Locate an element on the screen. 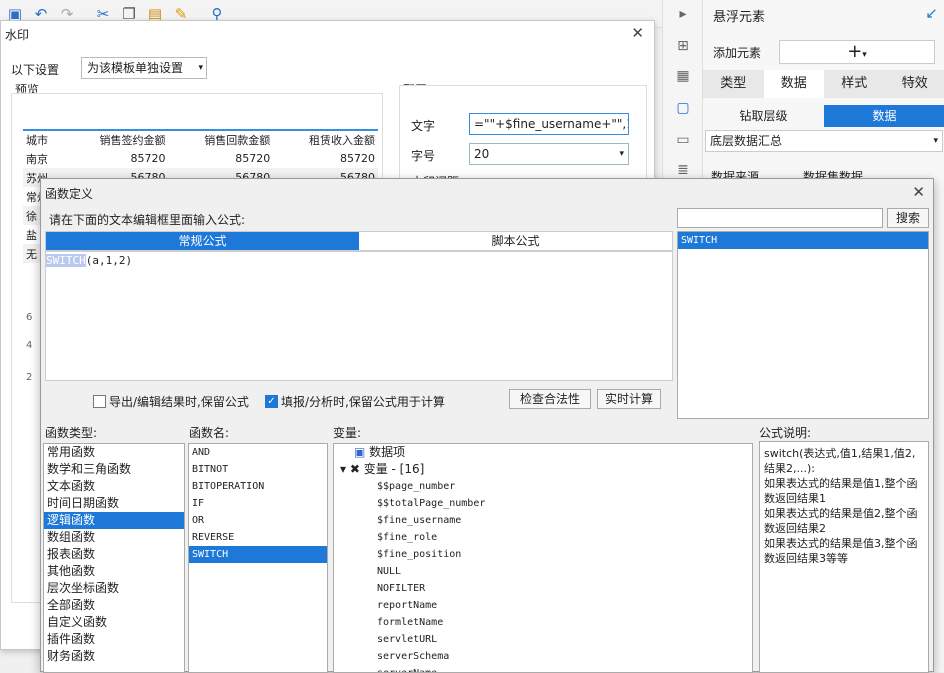 The width and height of the screenshot is (944, 673). add-element-button: +▾ is located at coordinates (857, 52).